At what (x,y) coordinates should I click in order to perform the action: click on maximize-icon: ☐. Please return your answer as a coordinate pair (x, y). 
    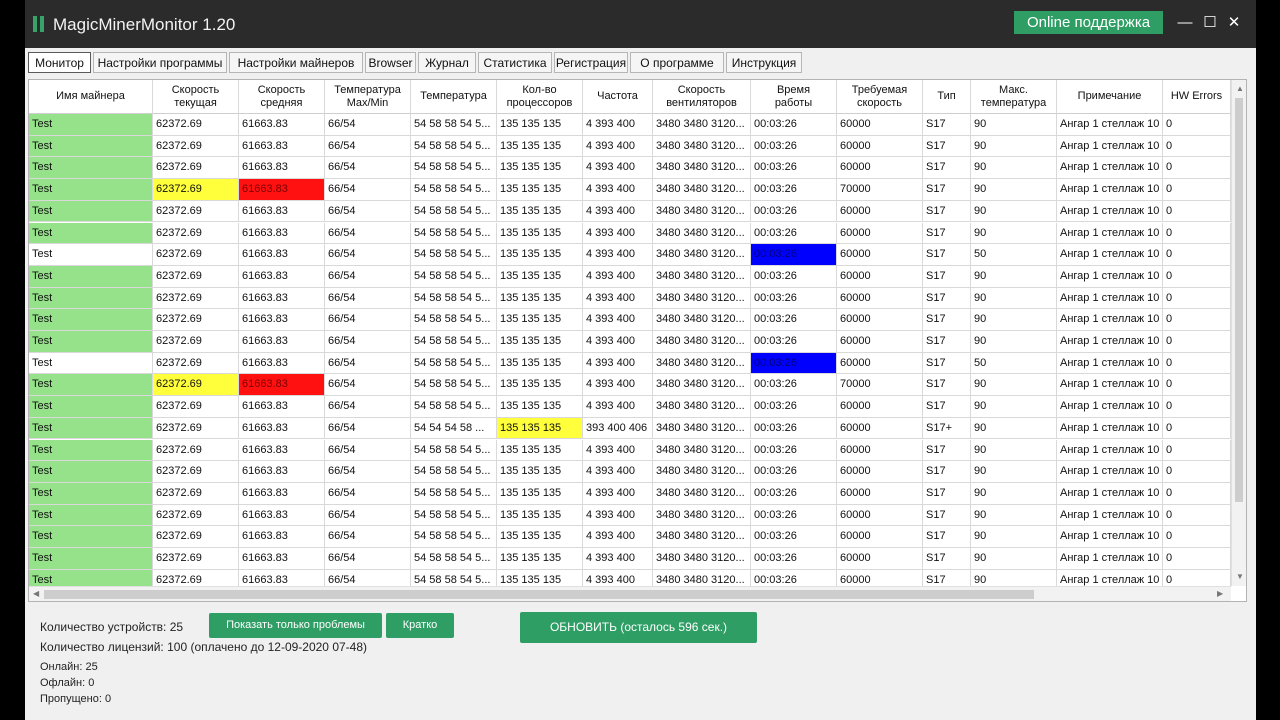
    Looking at the image, I should click on (1210, 23).